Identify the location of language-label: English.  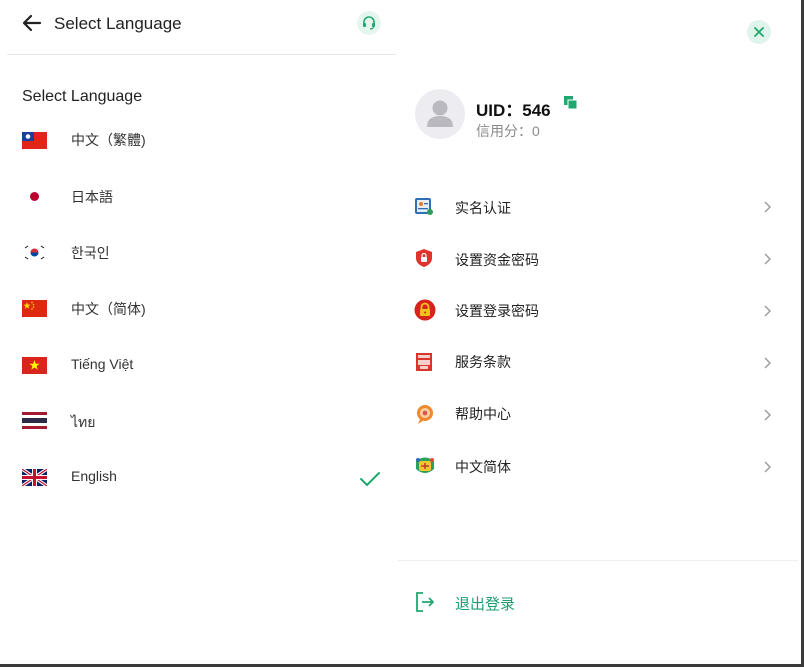
(94, 476).